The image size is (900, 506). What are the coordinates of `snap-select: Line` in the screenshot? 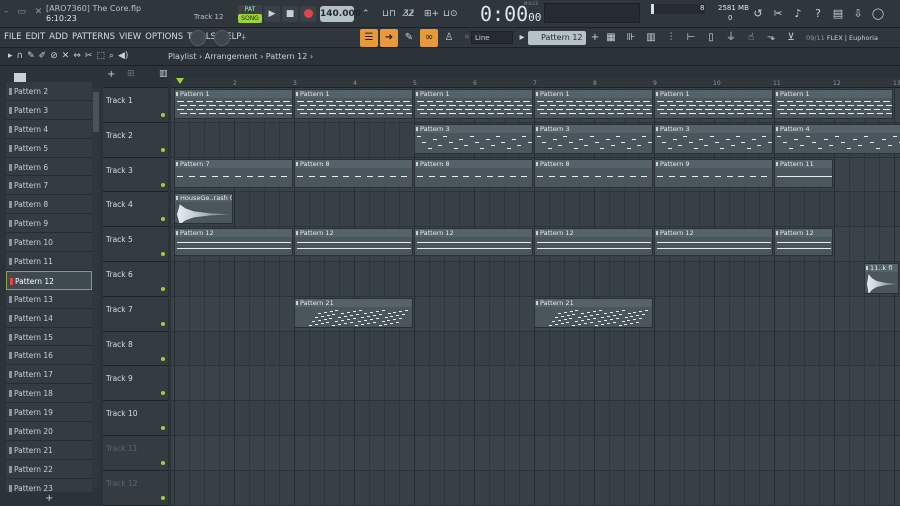 It's located at (492, 37).